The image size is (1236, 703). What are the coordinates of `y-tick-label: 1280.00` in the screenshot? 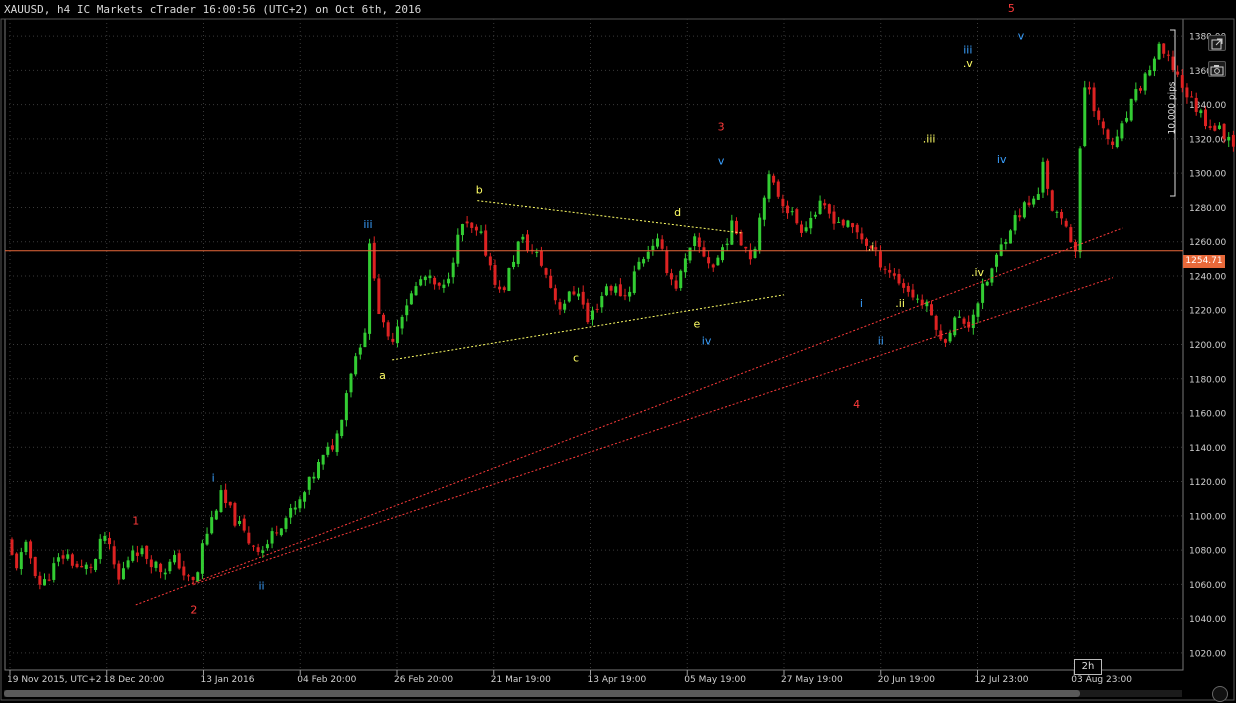 It's located at (1207, 209).